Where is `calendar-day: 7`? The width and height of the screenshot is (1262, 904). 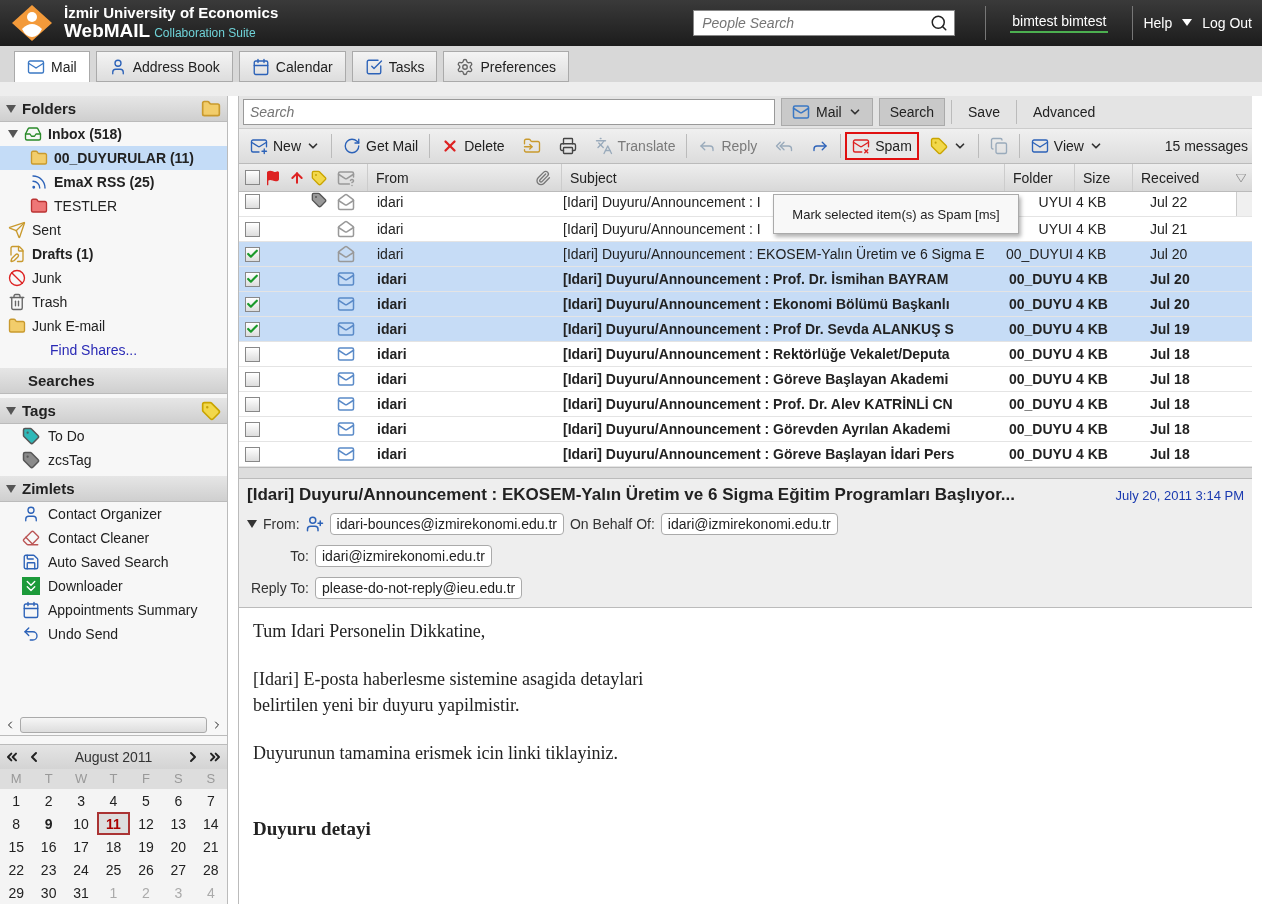
calendar-day: 7 is located at coordinates (210, 800).